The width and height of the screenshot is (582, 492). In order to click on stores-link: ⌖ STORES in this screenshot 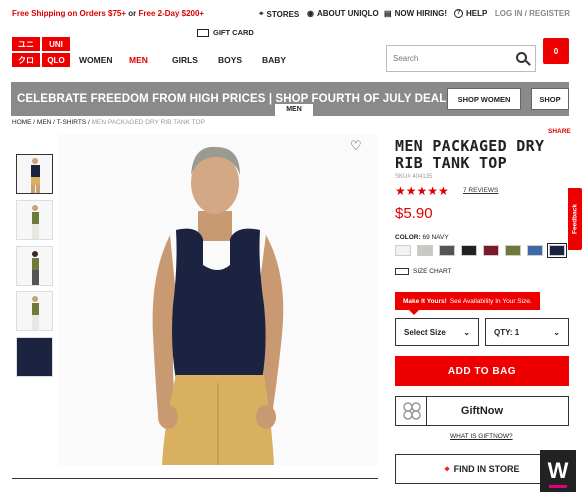, I will do `click(279, 14)`.